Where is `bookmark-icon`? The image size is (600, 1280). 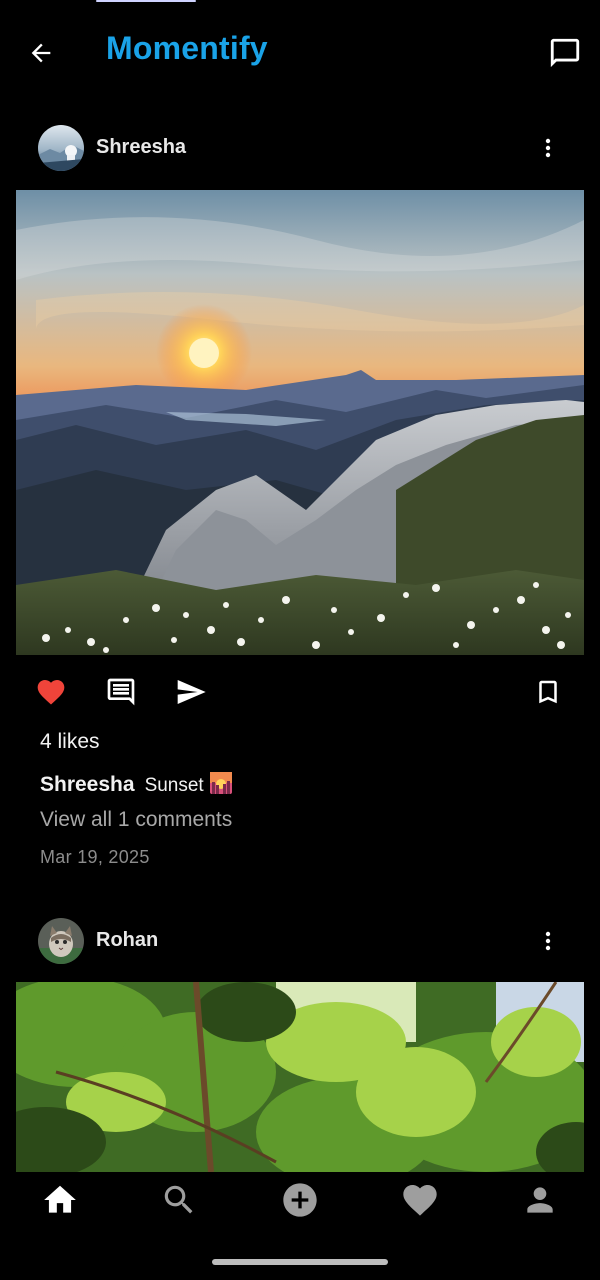 bookmark-icon is located at coordinates (548, 692).